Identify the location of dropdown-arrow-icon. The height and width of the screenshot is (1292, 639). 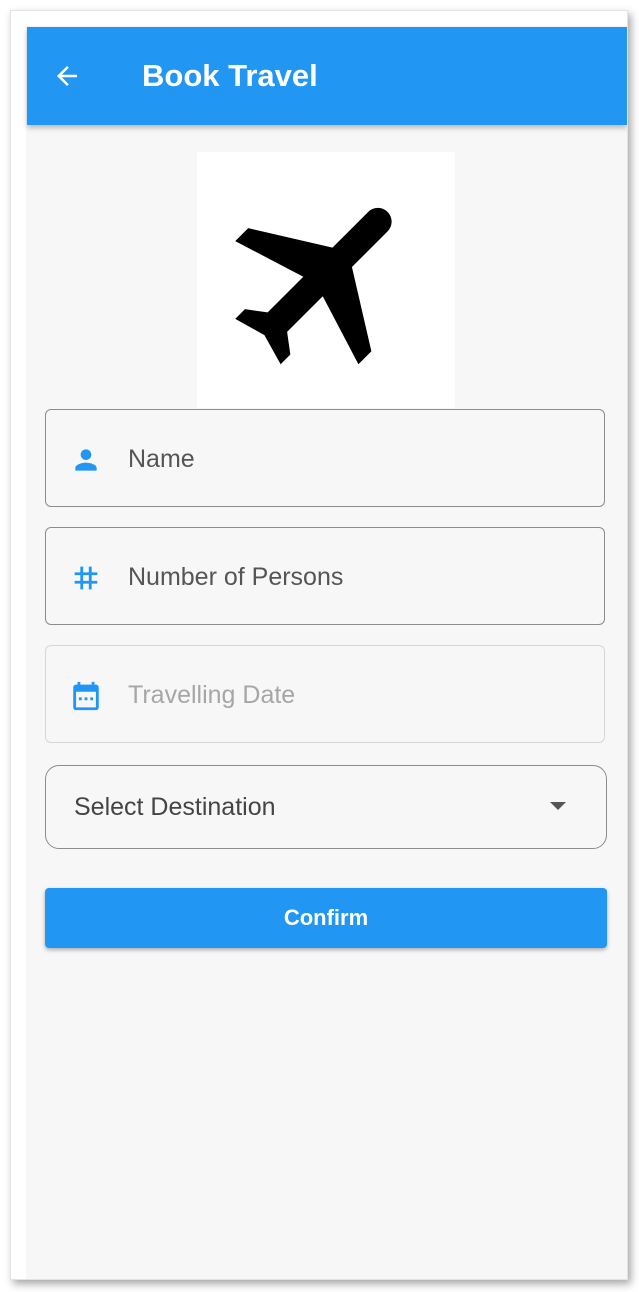
(558, 806).